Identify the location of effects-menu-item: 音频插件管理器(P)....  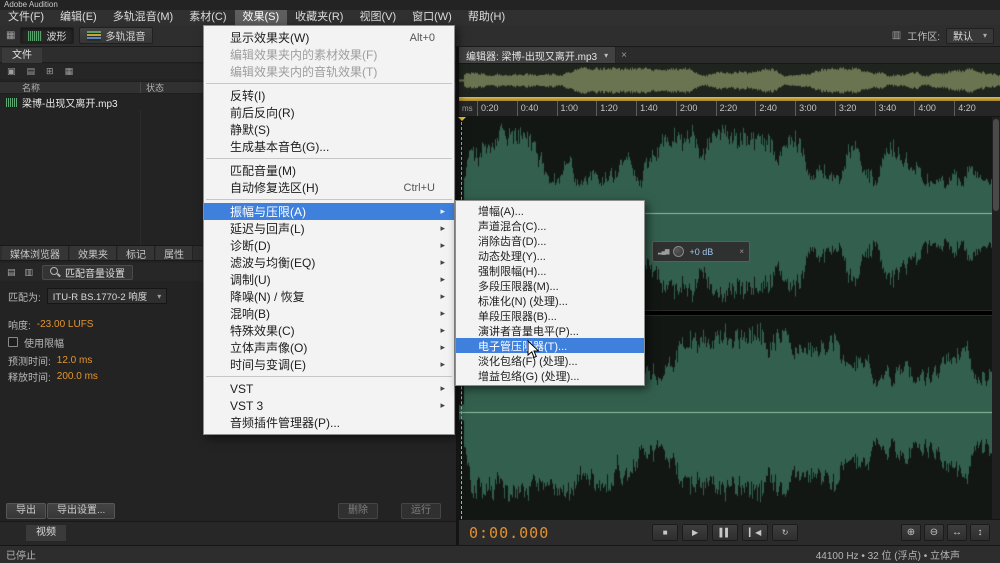
(329, 422).